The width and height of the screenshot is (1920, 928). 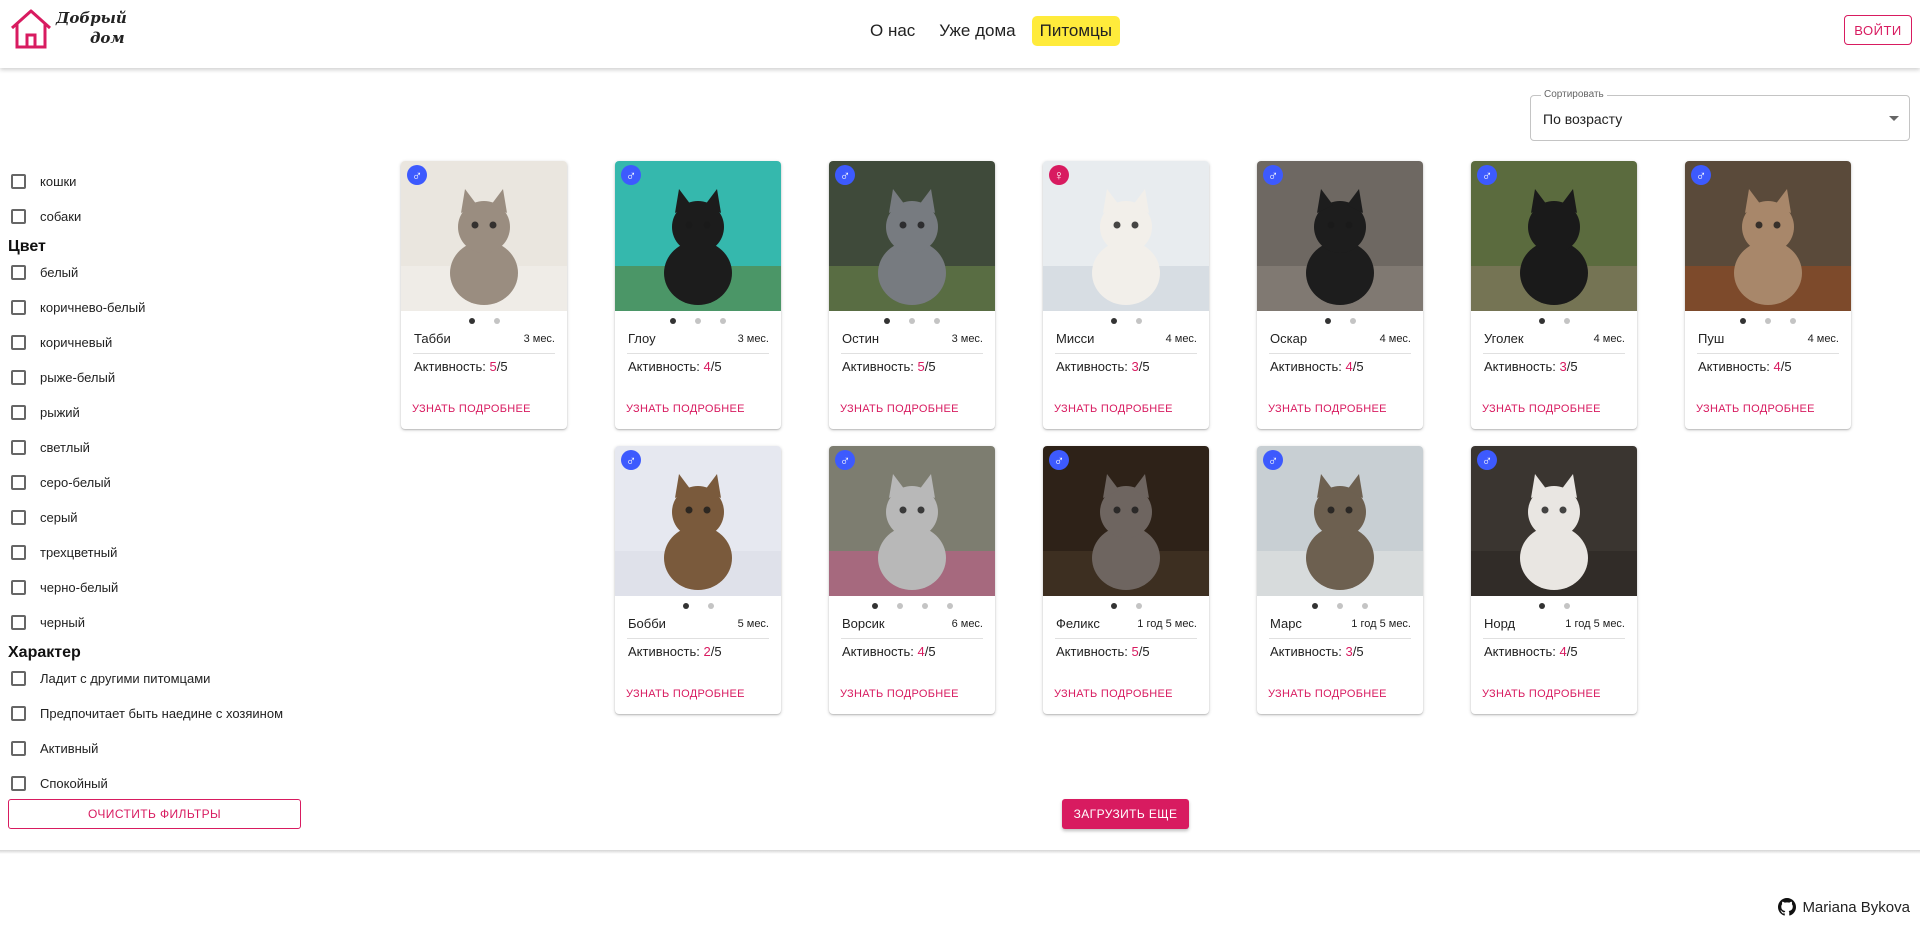 I want to click on nav-pets: Питомцы, so click(x=1076, y=31).